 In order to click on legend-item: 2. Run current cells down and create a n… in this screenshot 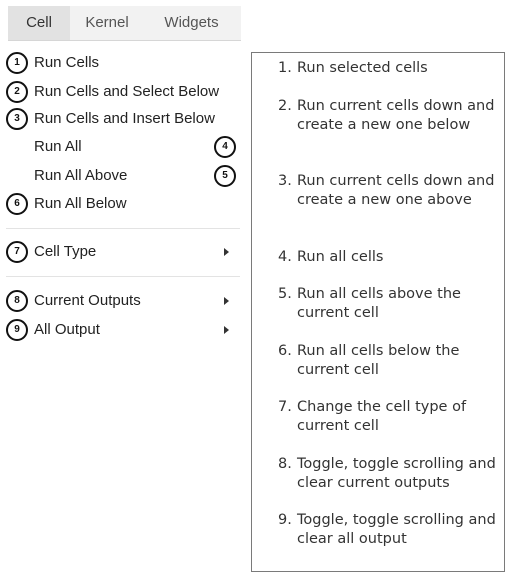, I will do `click(390, 116)`.